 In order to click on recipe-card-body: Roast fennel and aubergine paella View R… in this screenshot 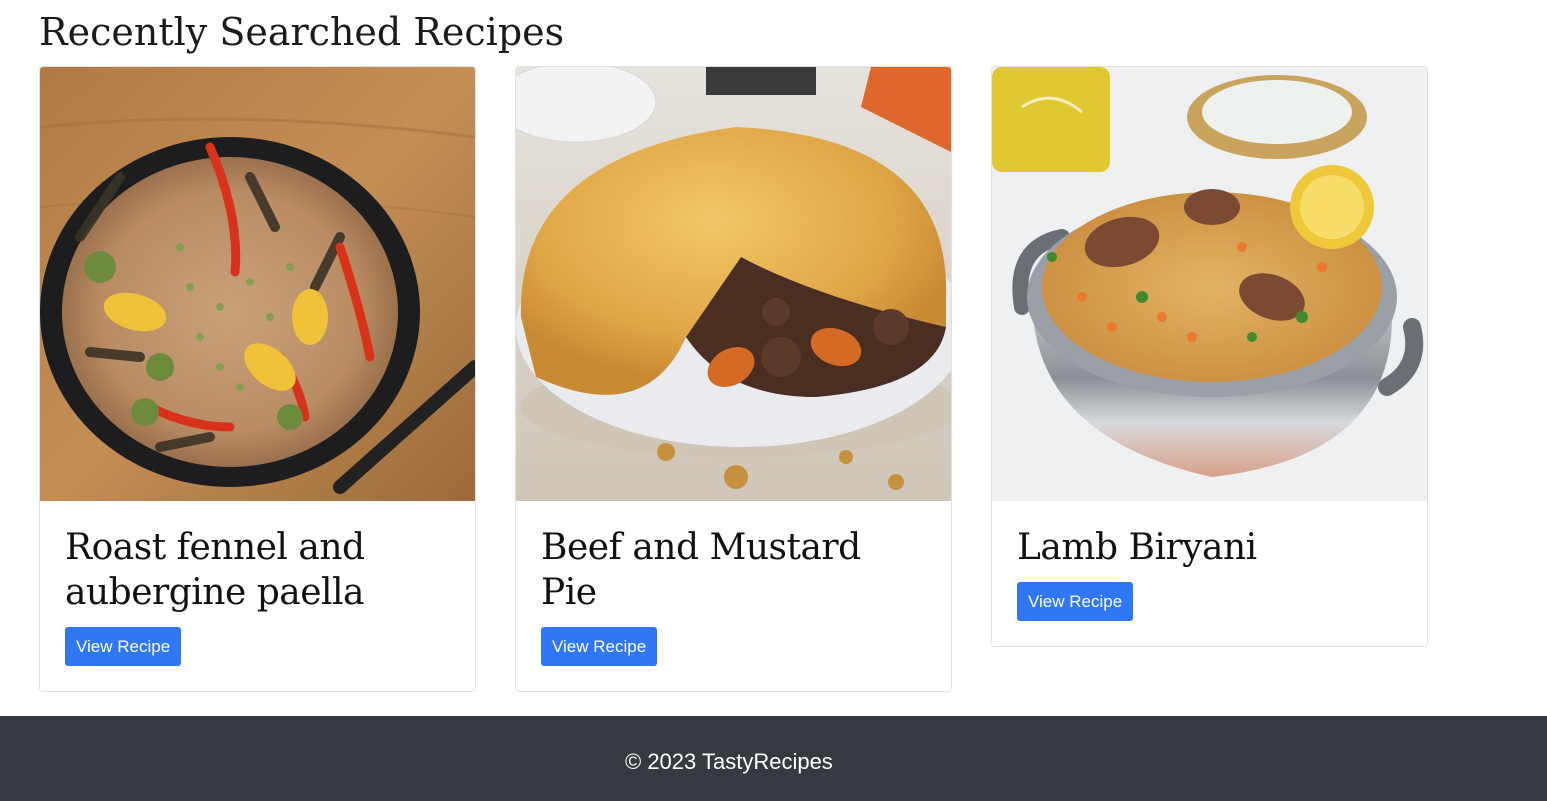, I will do `click(257, 596)`.